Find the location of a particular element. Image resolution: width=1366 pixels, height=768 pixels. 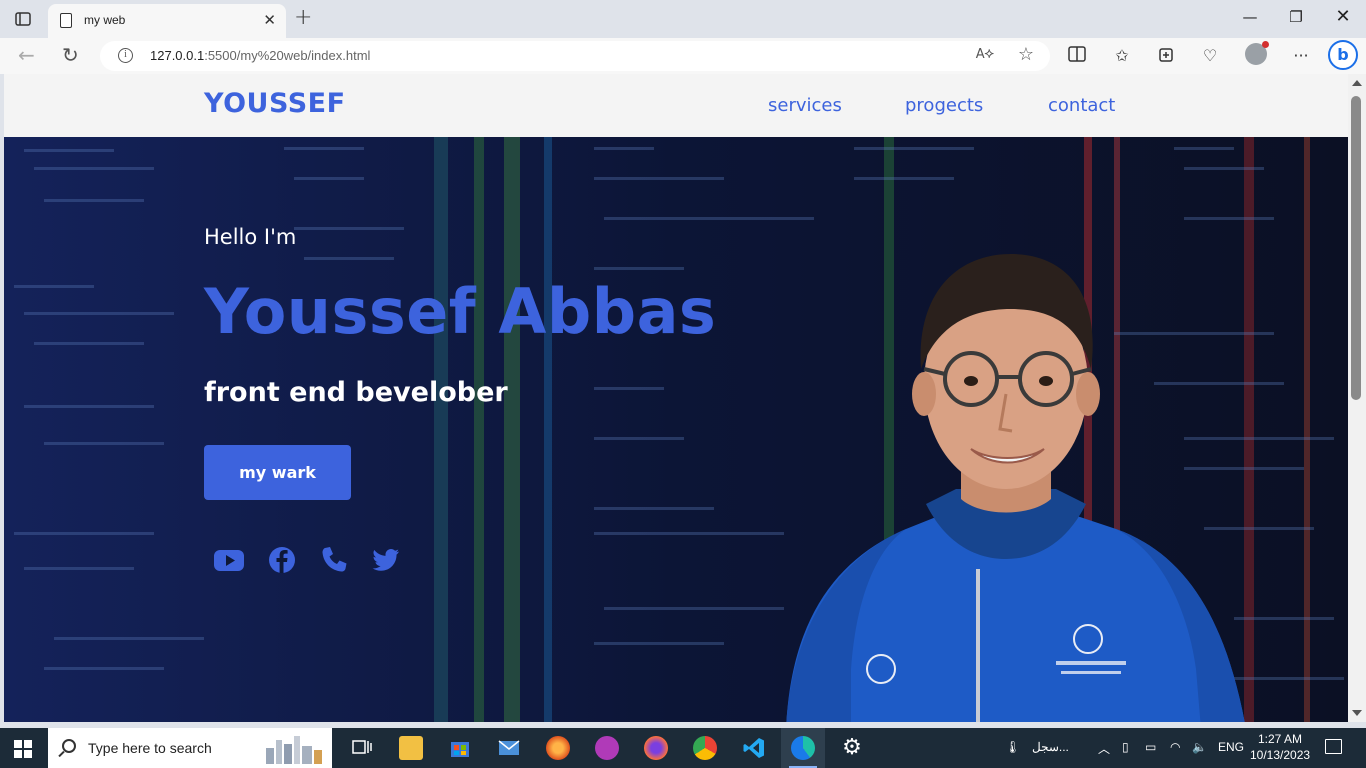

browser-tab-bar: my web ✕ + — ❐ ✕ is located at coordinates (683, 19).